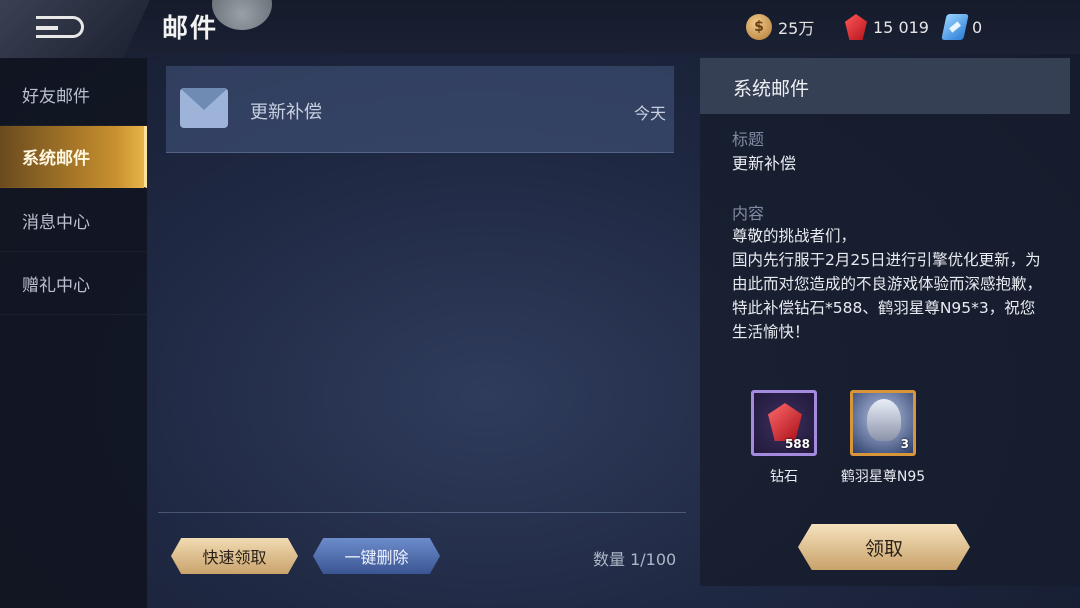  I want to click on delete-all-button: 一键删除, so click(376, 556).